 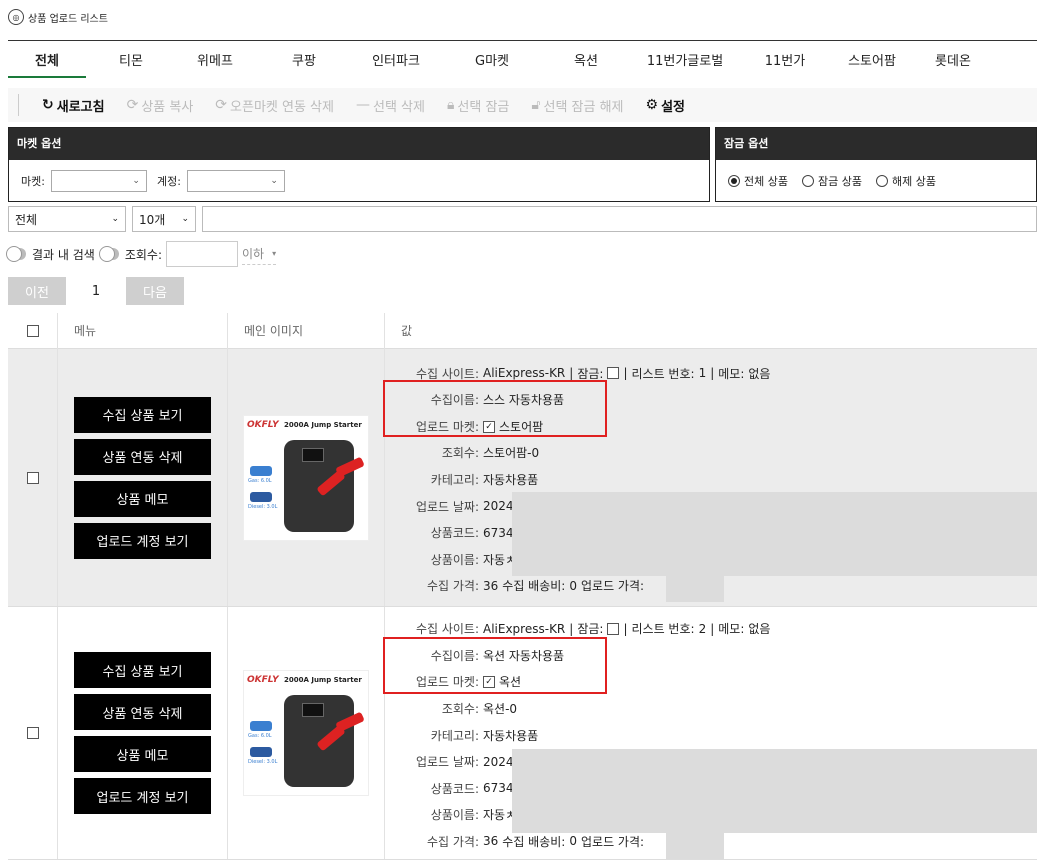 What do you see at coordinates (362, 105) in the screenshot?
I see `minus-icon: —` at bounding box center [362, 105].